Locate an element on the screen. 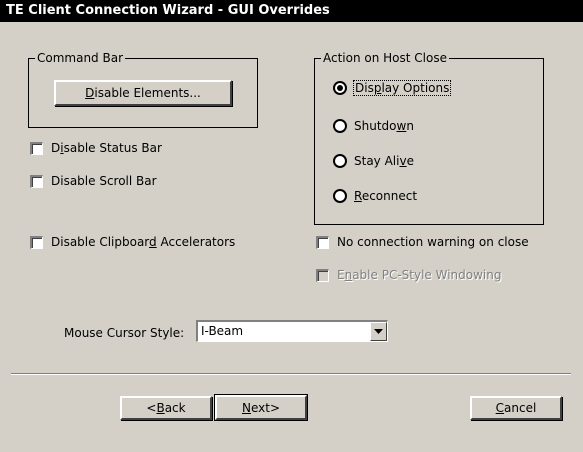 The image size is (583, 452). back-button: < Back is located at coordinates (166, 408).